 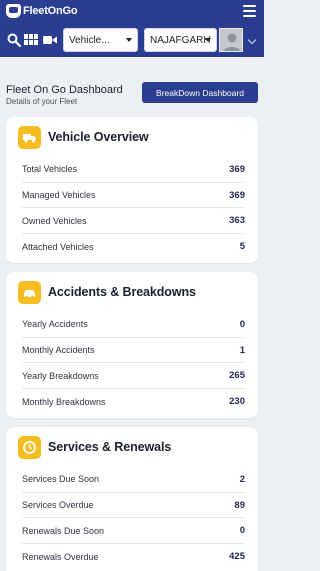 I want to click on list-item: Renewals Due Soon 0, so click(x=133, y=531).